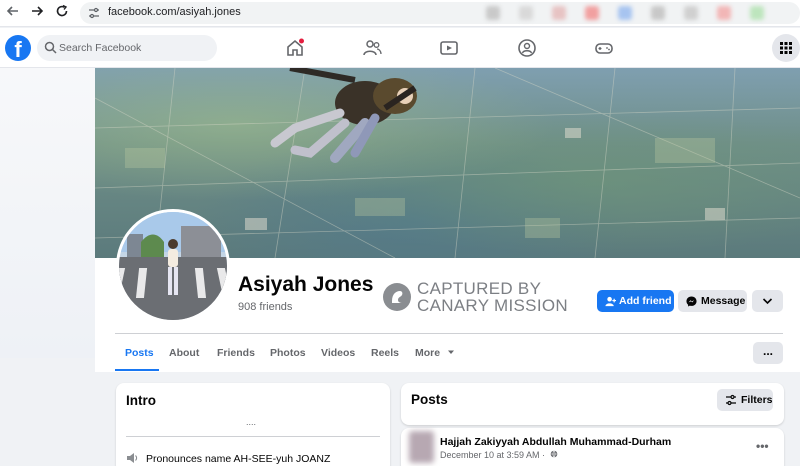 The width and height of the screenshot is (800, 466). What do you see at coordinates (449, 333) in the screenshot?
I see `profile-divider` at bounding box center [449, 333].